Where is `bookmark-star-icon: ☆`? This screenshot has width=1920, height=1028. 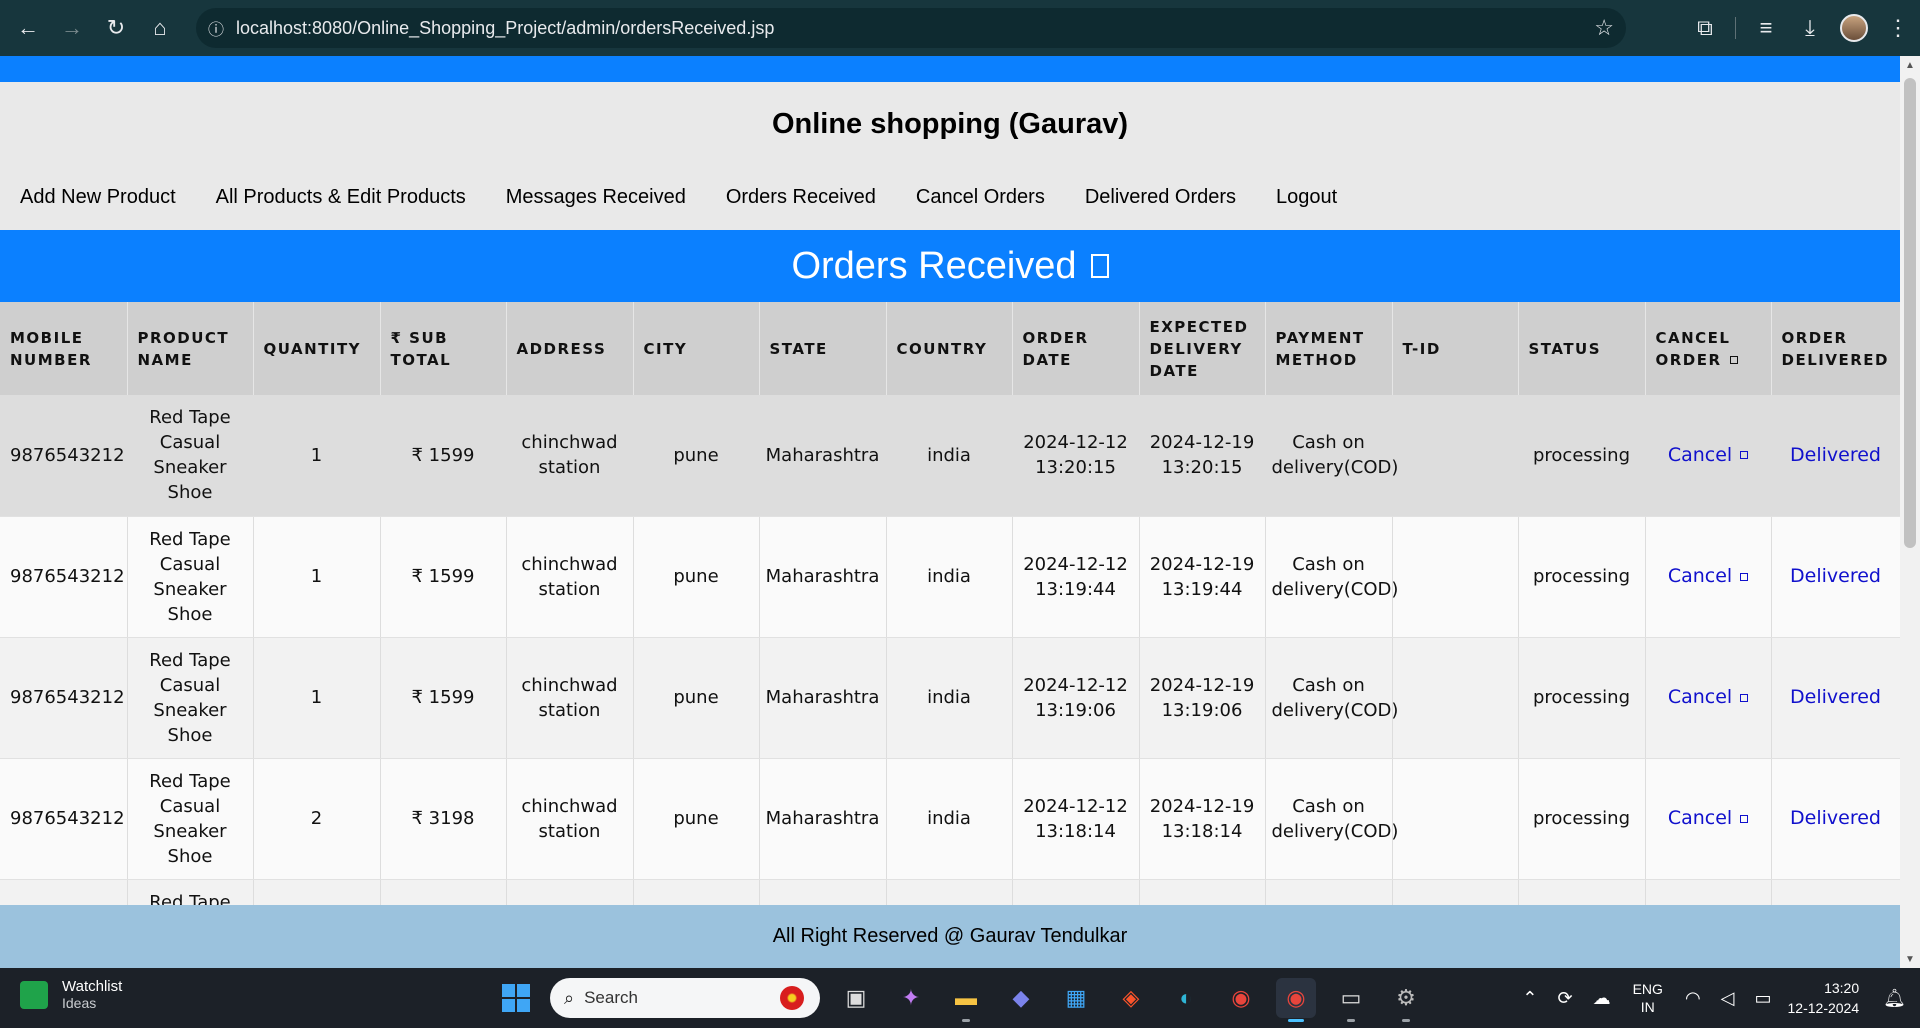
bookmark-star-icon: ☆ is located at coordinates (1604, 28).